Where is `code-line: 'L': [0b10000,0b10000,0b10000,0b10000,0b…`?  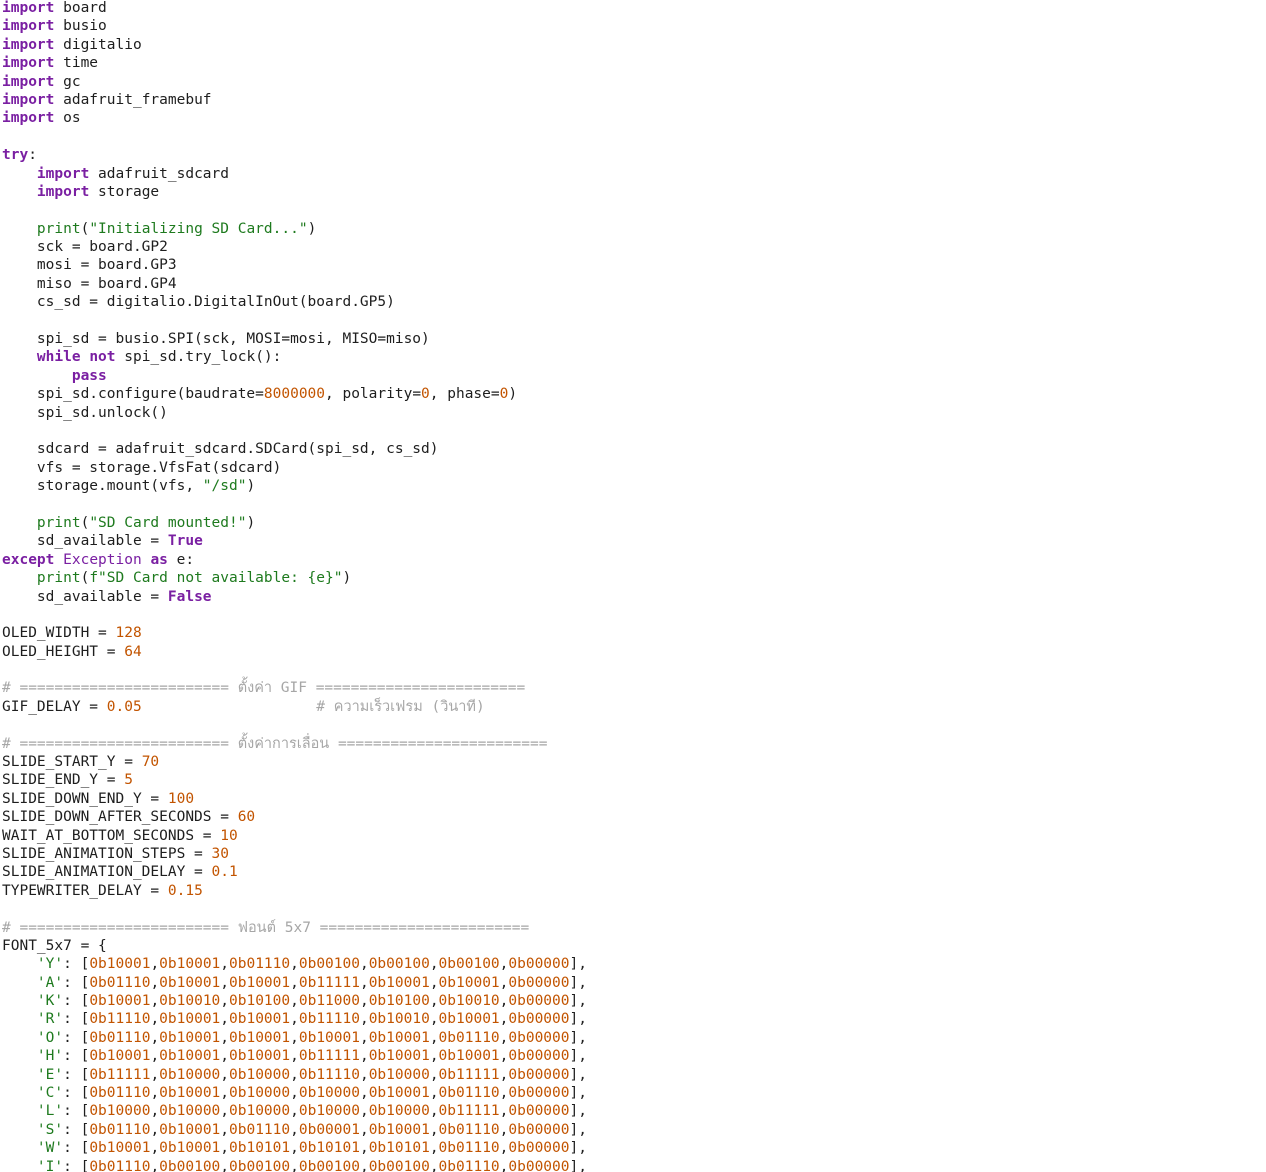
code-line: 'L': [0b10000,0b10000,0b10000,0b10000,0b… is located at coordinates (633, 1111).